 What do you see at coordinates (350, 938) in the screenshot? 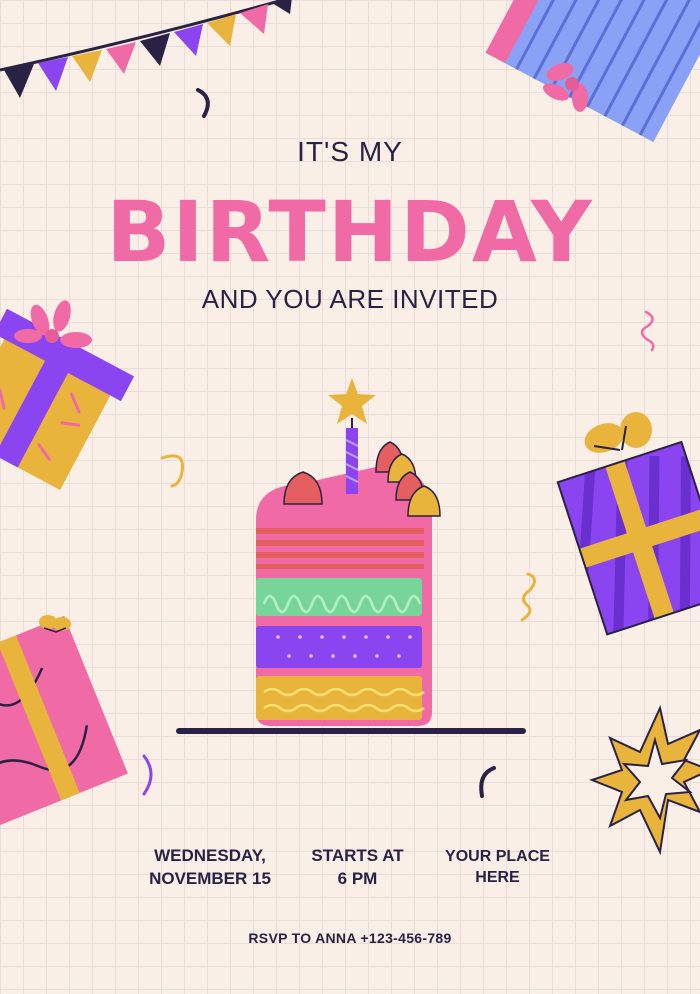
I see `rsvp-text: RSVP TO ANNA +123-456-789` at bounding box center [350, 938].